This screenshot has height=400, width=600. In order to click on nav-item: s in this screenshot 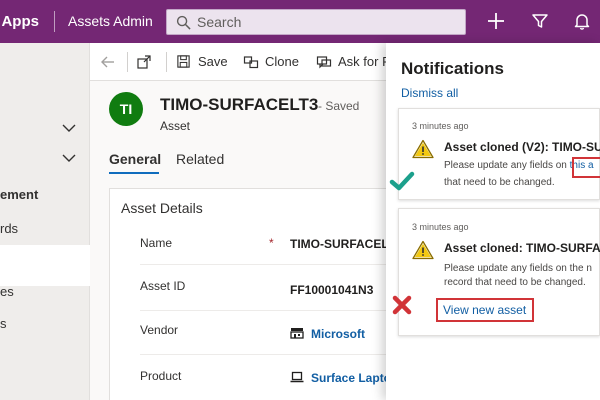, I will do `click(3, 323)`.